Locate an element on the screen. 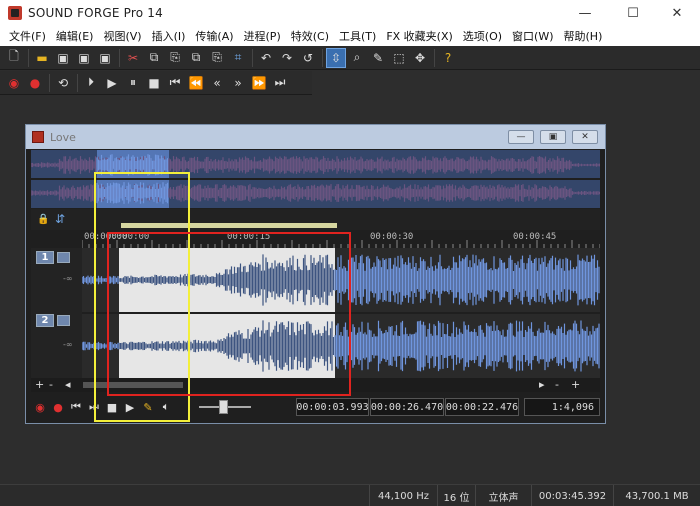 The image size is (700, 506). loop-icon: ⟲ is located at coordinates (63, 83).